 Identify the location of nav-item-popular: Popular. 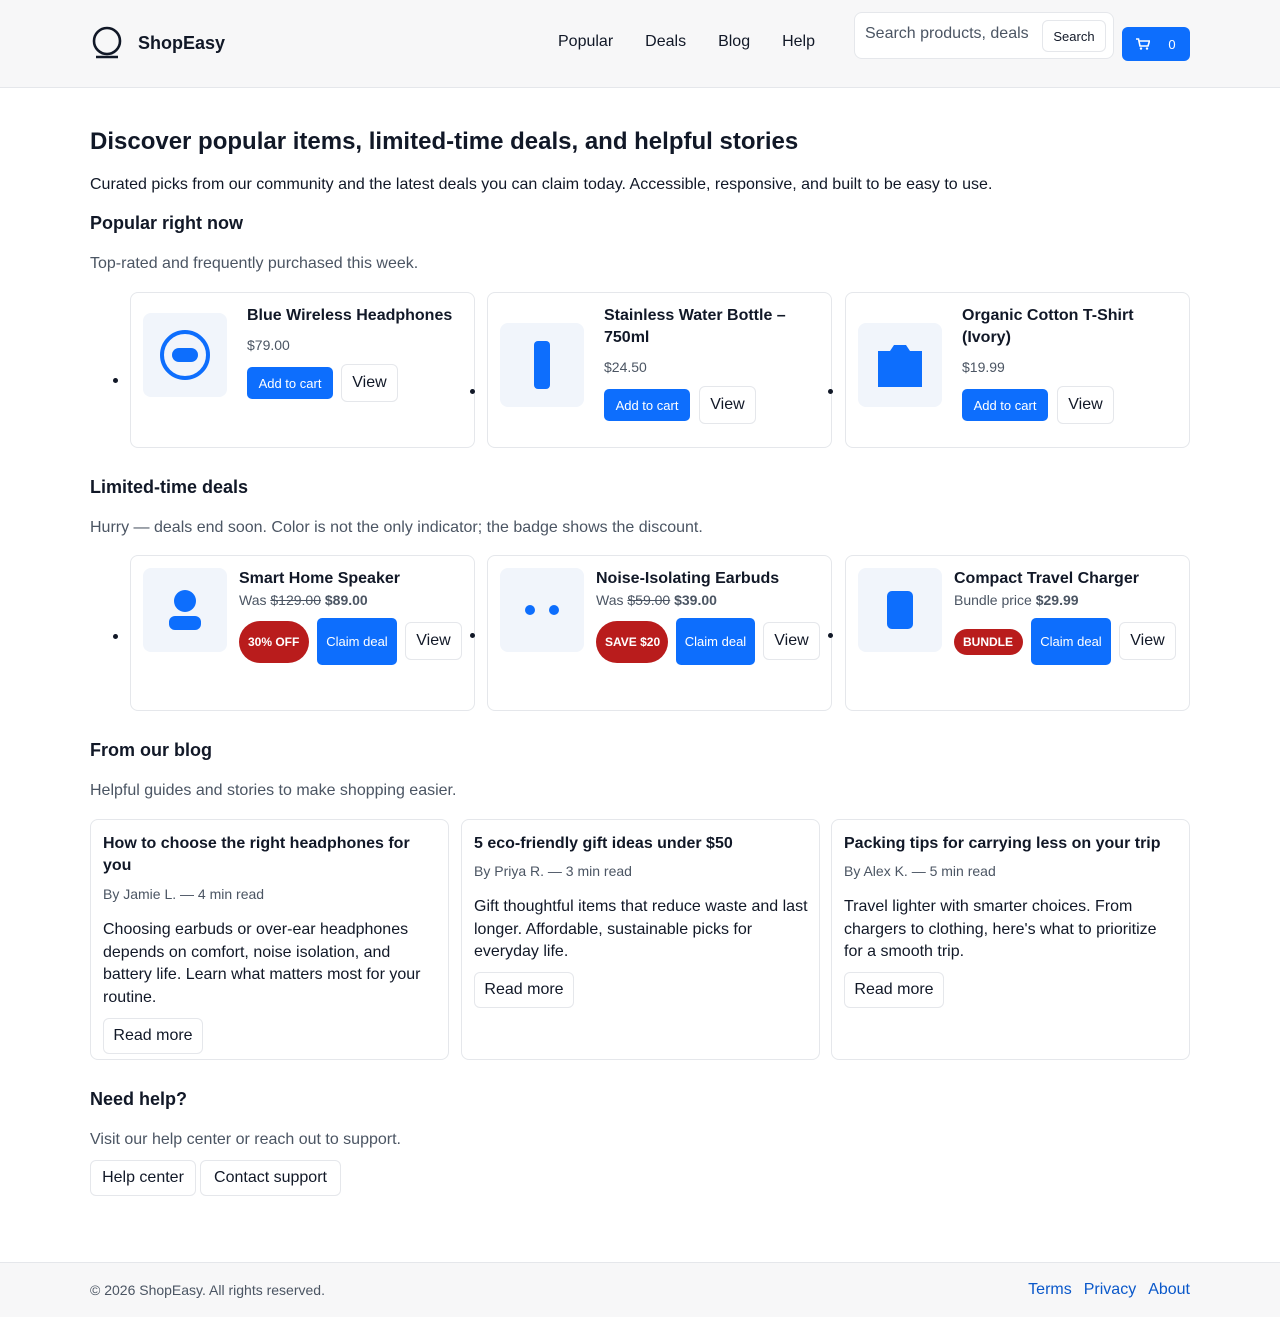
(585, 42).